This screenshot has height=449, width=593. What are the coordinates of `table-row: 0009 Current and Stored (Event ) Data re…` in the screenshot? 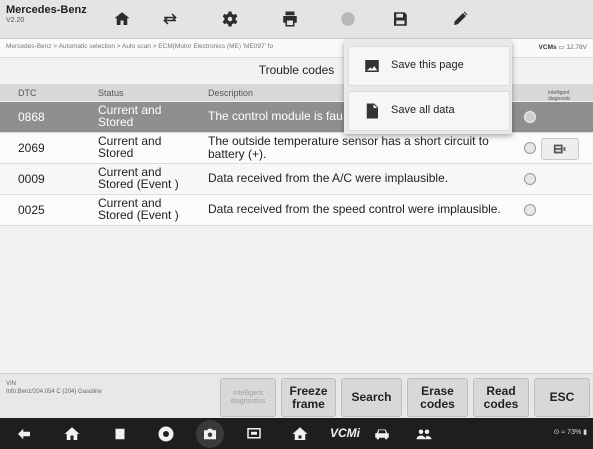 It's located at (296, 179).